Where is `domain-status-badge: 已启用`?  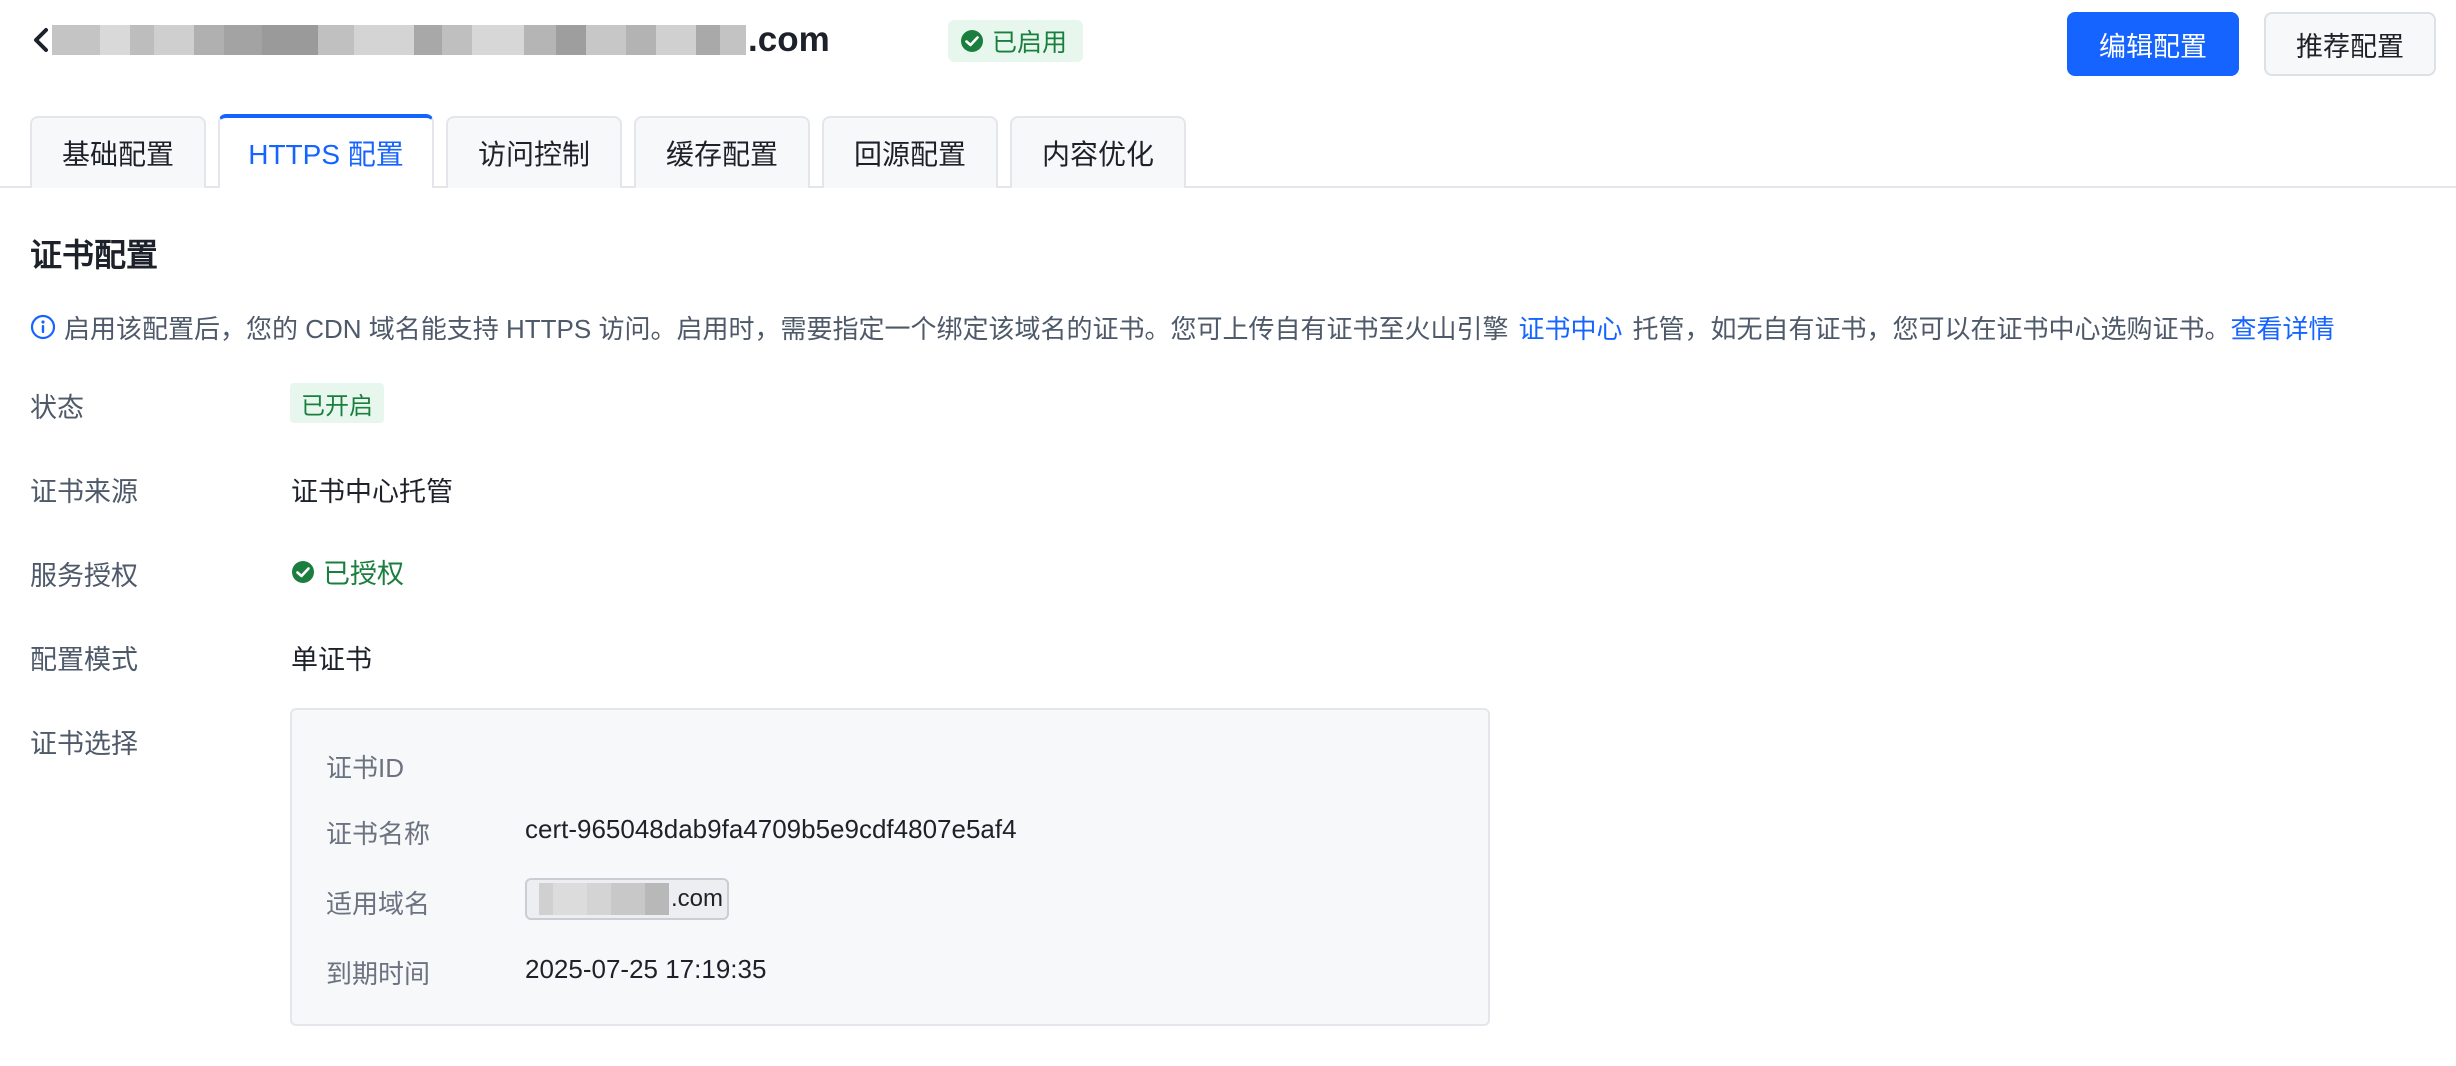 domain-status-badge: 已启用 is located at coordinates (1016, 41).